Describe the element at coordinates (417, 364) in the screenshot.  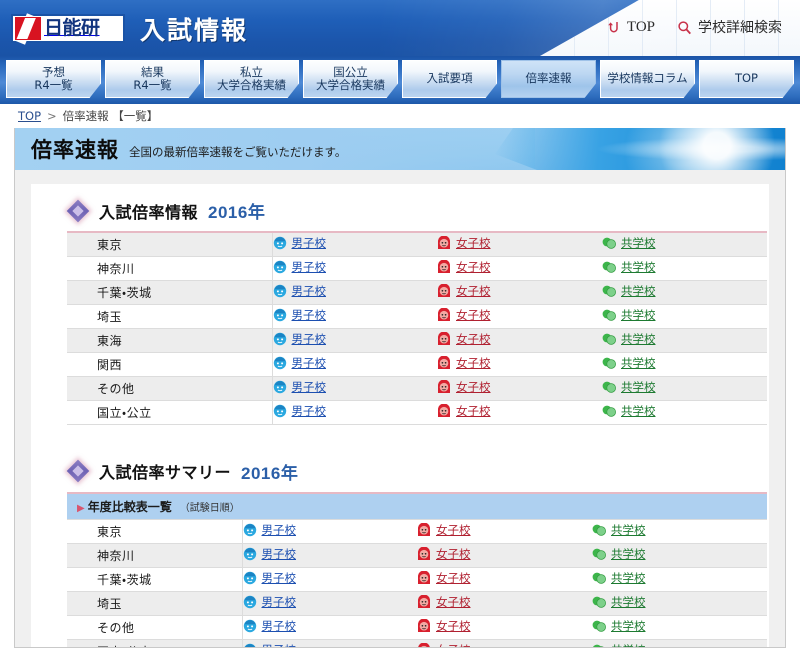
I see `table-row: 関西 男子校 女子校 共学校` at that location.